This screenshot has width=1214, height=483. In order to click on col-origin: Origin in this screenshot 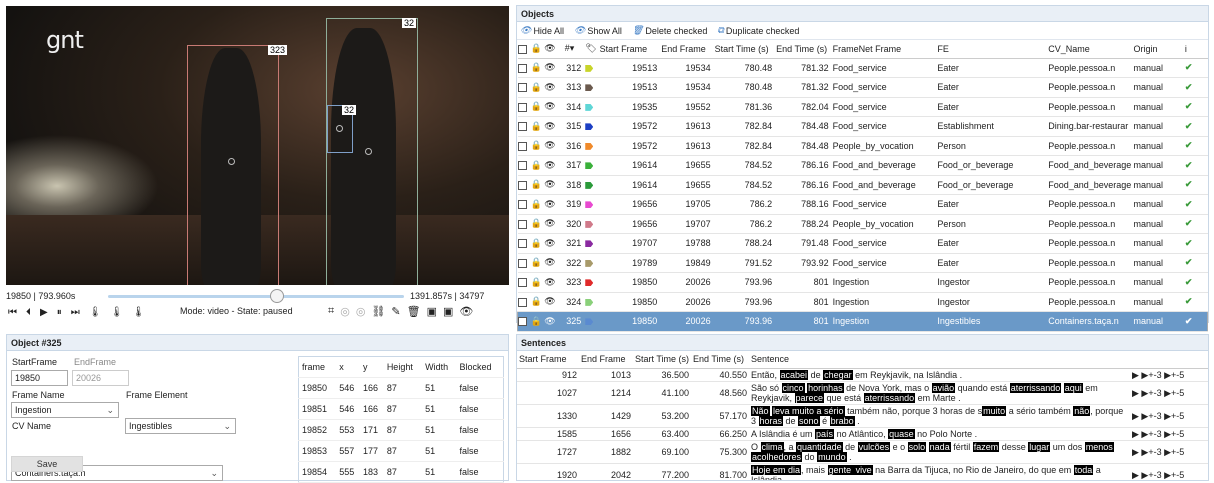, I will do `click(1159, 49)`.